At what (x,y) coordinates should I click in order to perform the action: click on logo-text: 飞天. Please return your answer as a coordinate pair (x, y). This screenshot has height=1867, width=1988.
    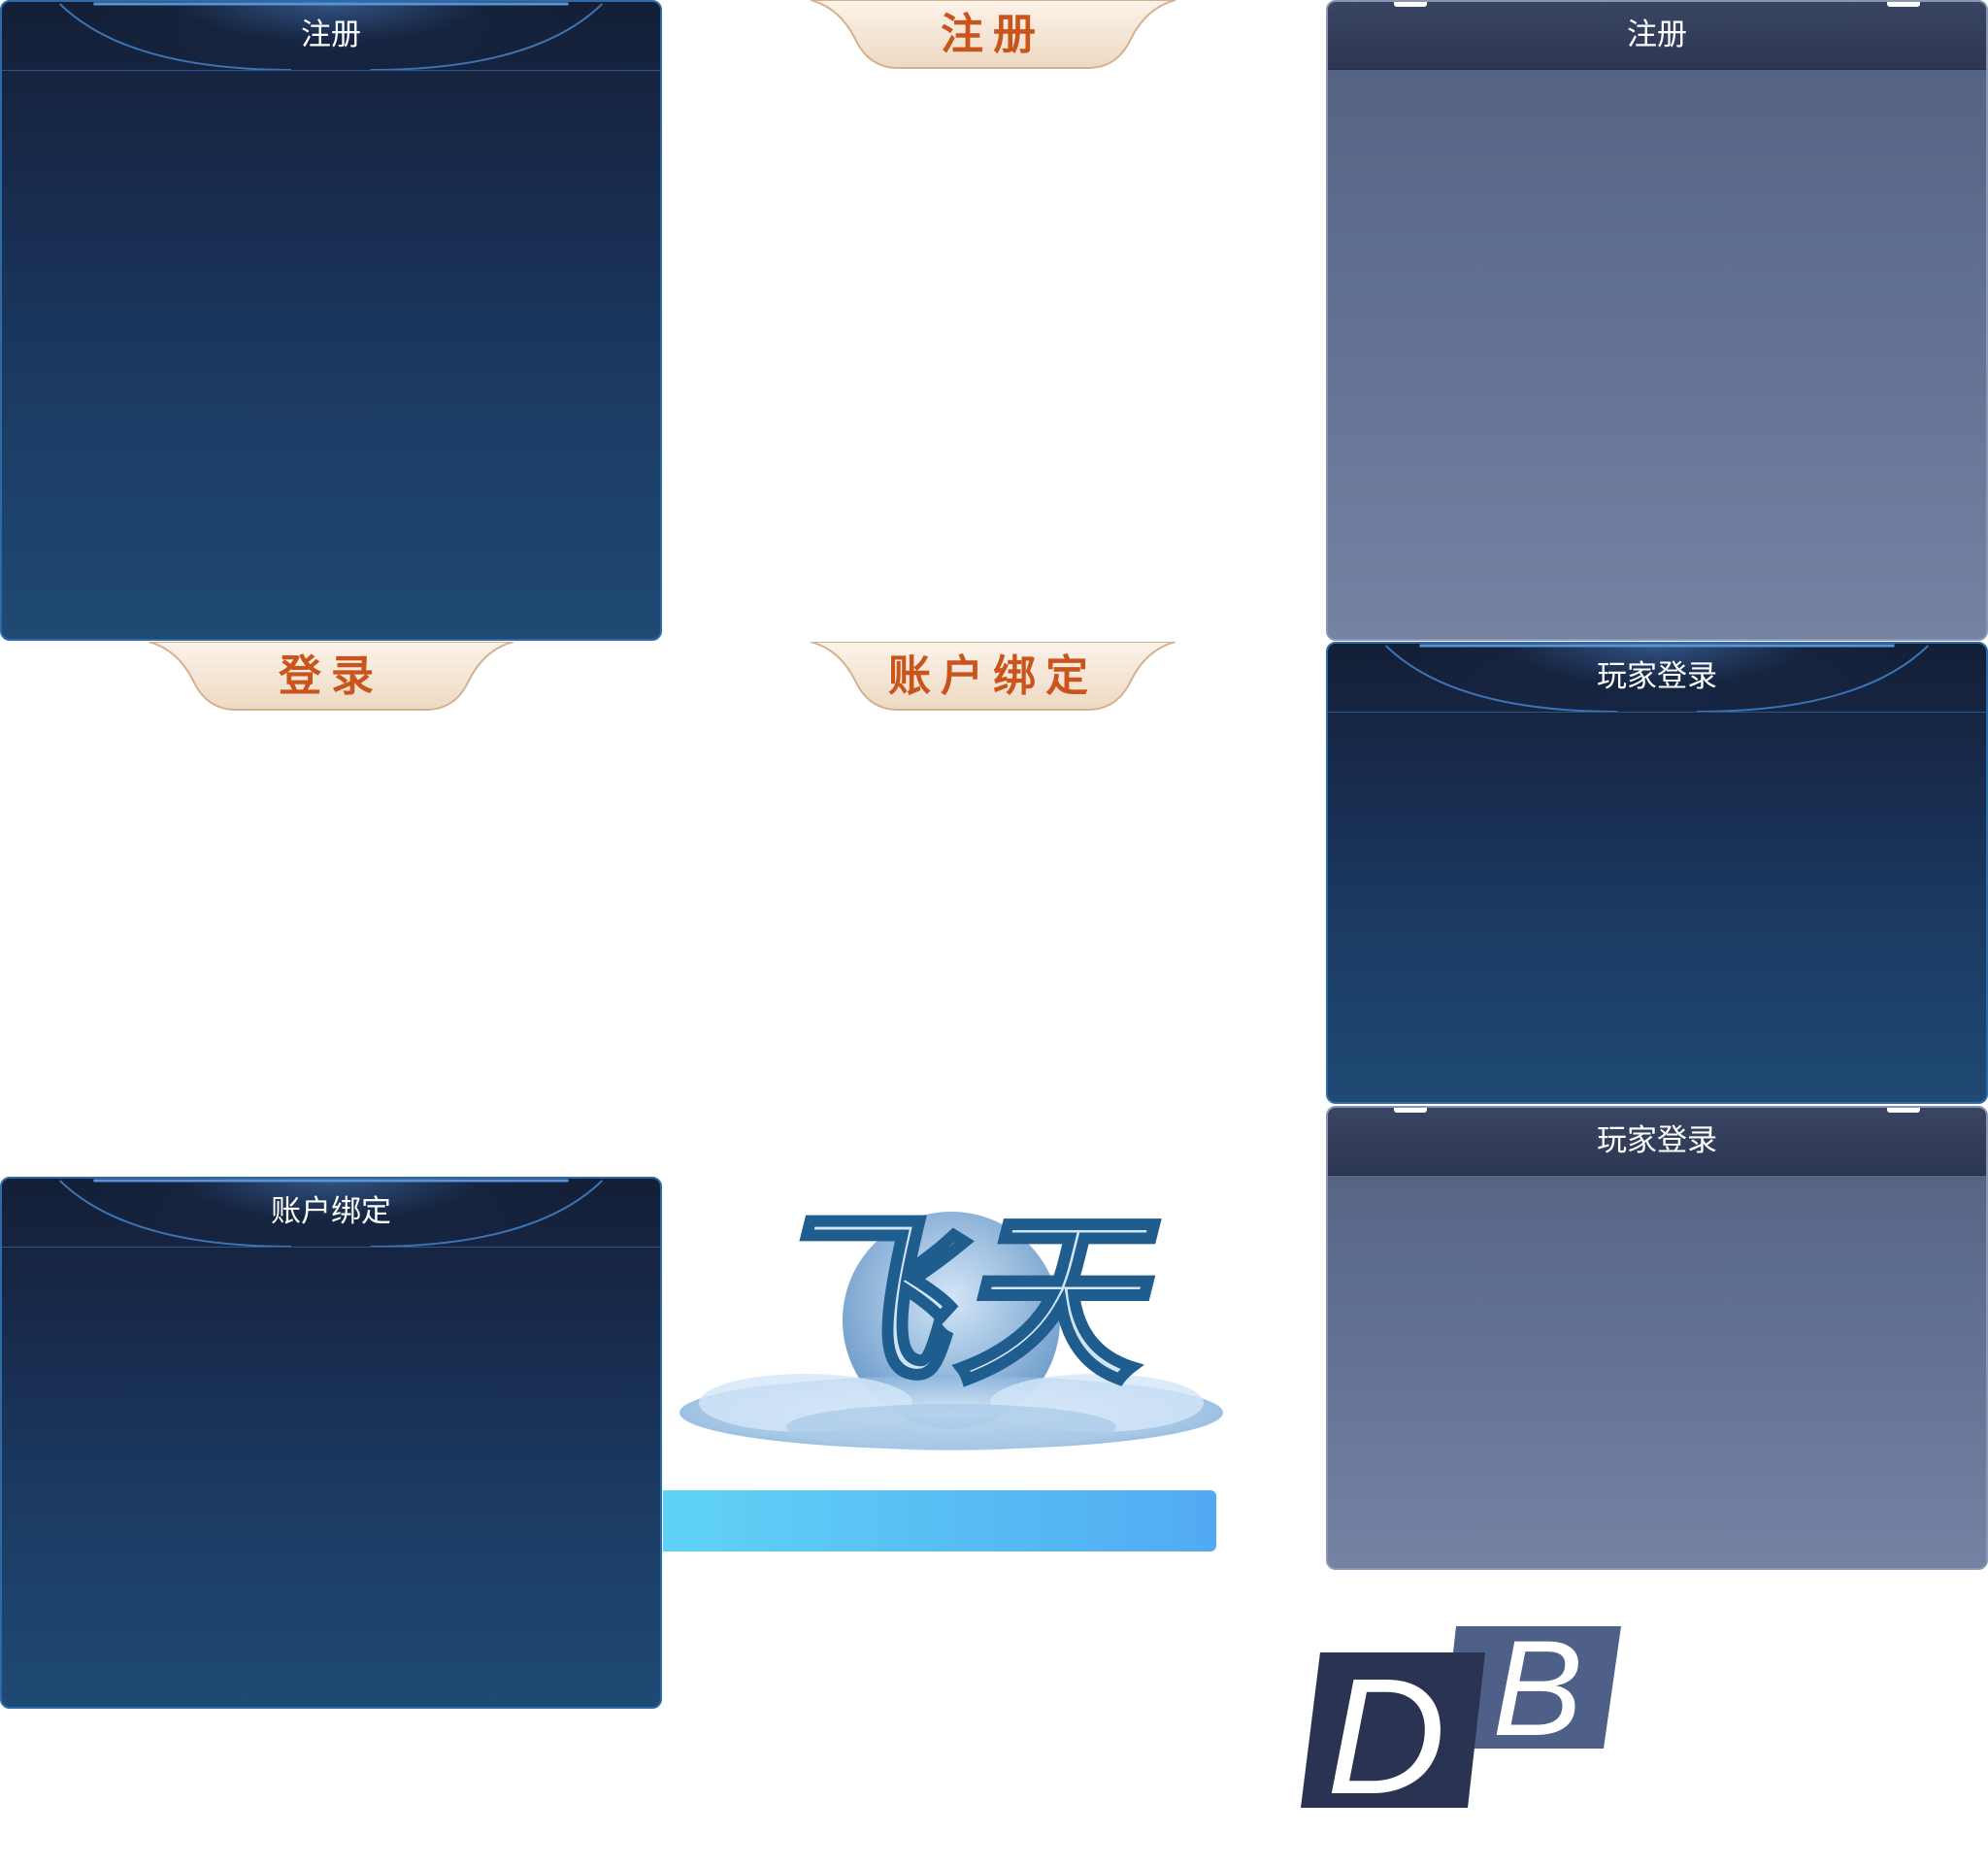
    Looking at the image, I should click on (953, 1301).